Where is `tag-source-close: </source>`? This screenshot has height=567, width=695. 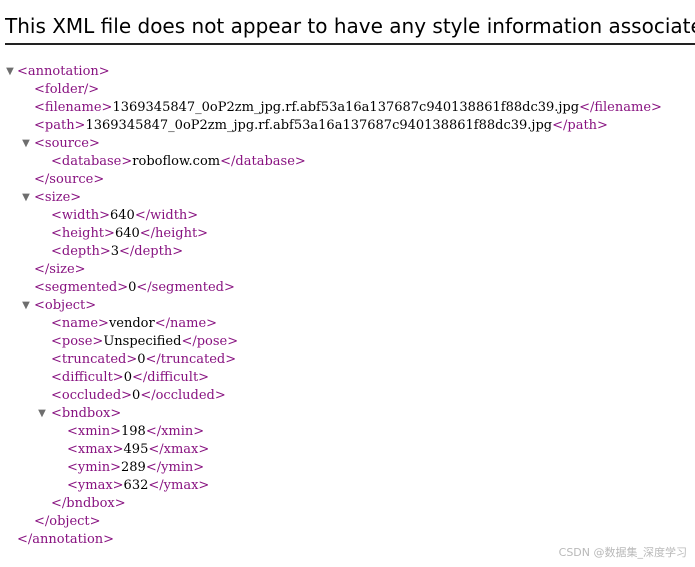 tag-source-close: </source> is located at coordinates (69, 179).